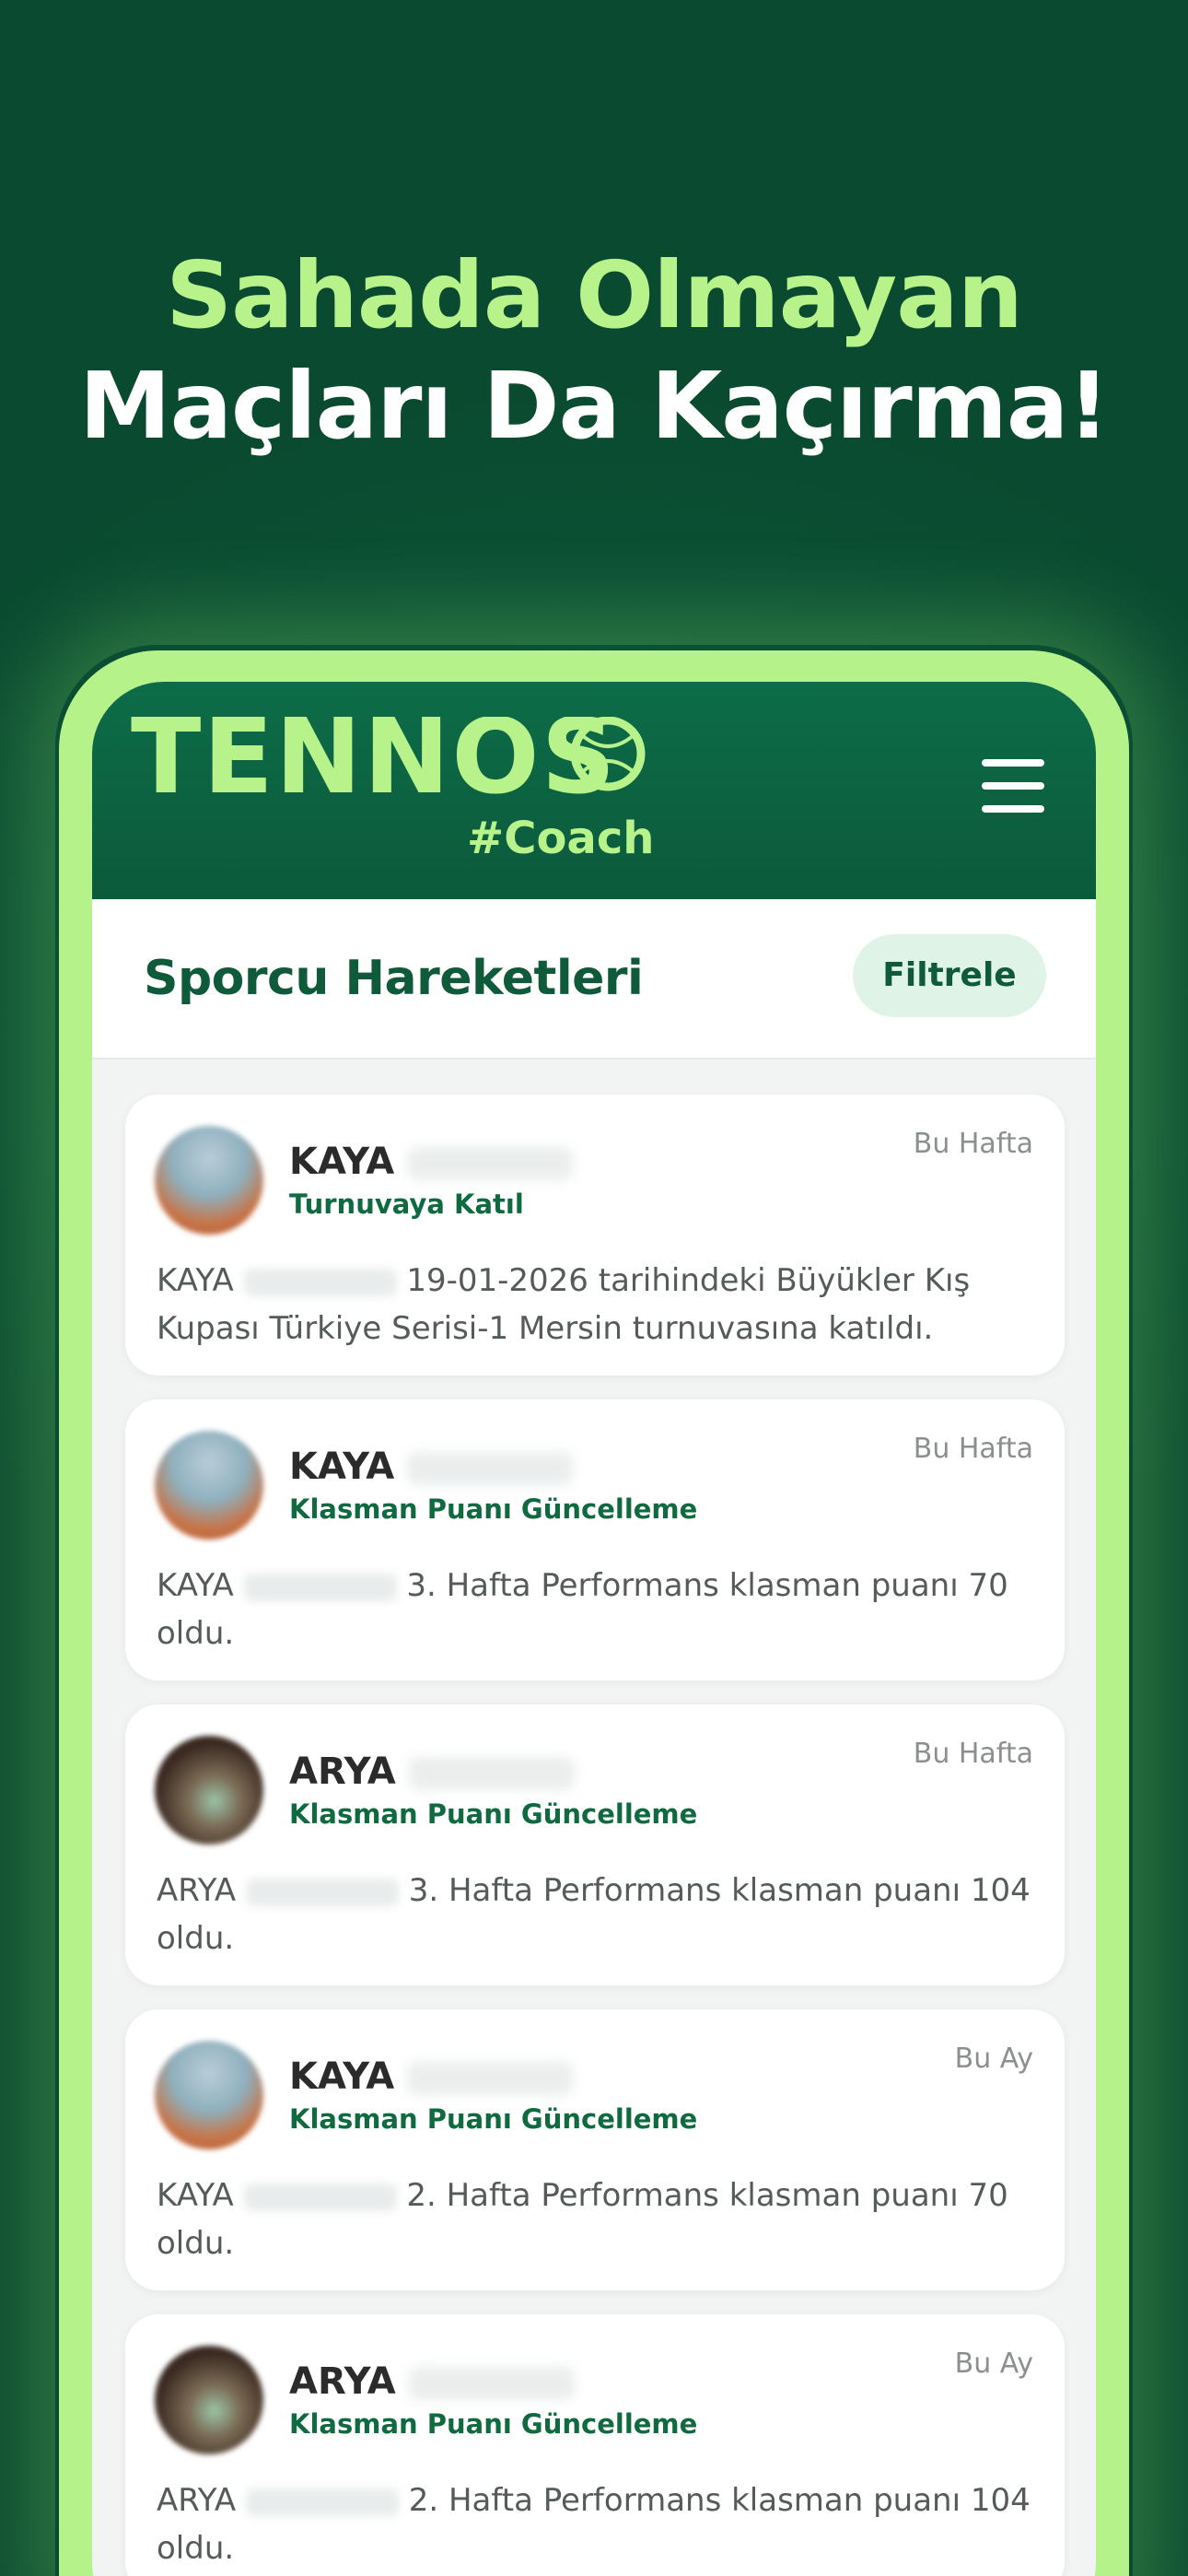 The width and height of the screenshot is (1188, 2576). I want to click on promo-headline: Sahada Olmayan Maçları Da Kaçırma!, so click(594, 352).